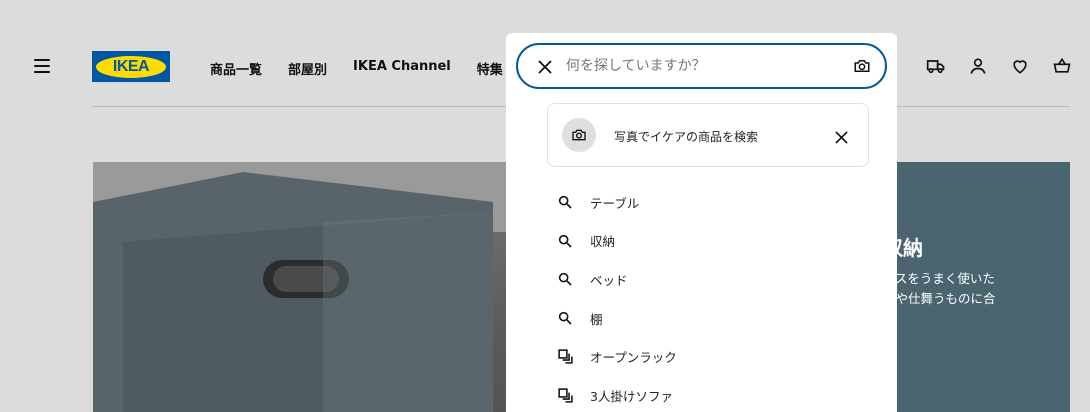 The width and height of the screenshot is (1090, 412). What do you see at coordinates (633, 358) in the screenshot?
I see `suggestion-label: オープンラック` at bounding box center [633, 358].